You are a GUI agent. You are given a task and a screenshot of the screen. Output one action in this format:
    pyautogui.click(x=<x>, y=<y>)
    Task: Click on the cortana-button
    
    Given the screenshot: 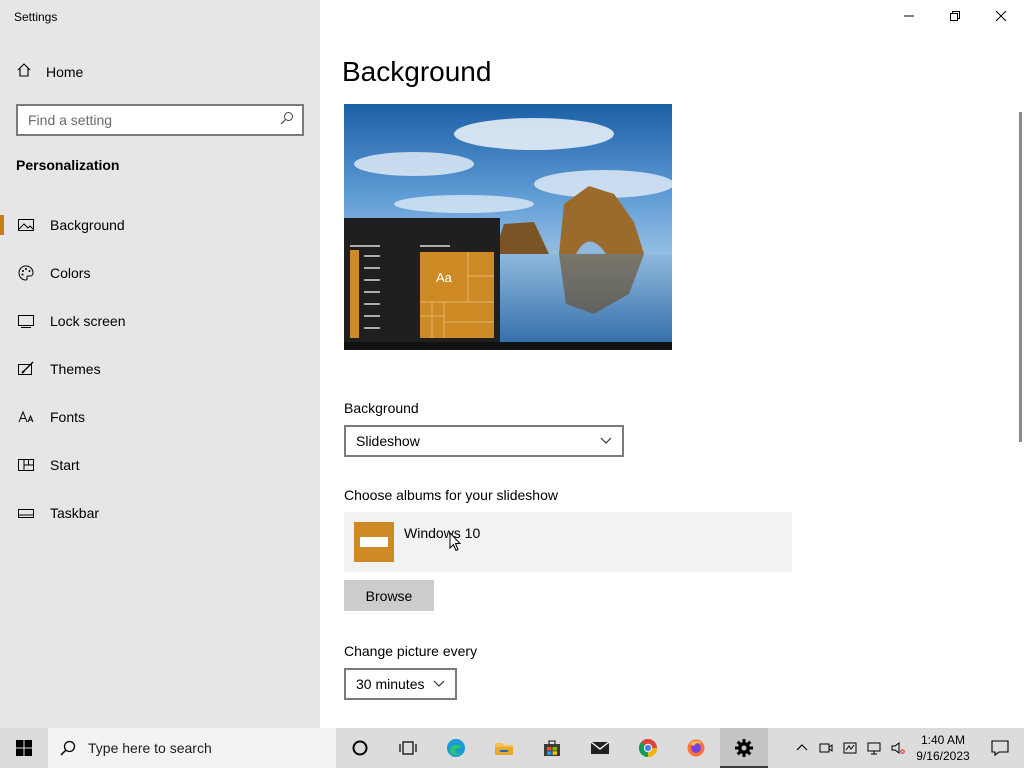 What is the action you would take?
    pyautogui.click(x=360, y=748)
    